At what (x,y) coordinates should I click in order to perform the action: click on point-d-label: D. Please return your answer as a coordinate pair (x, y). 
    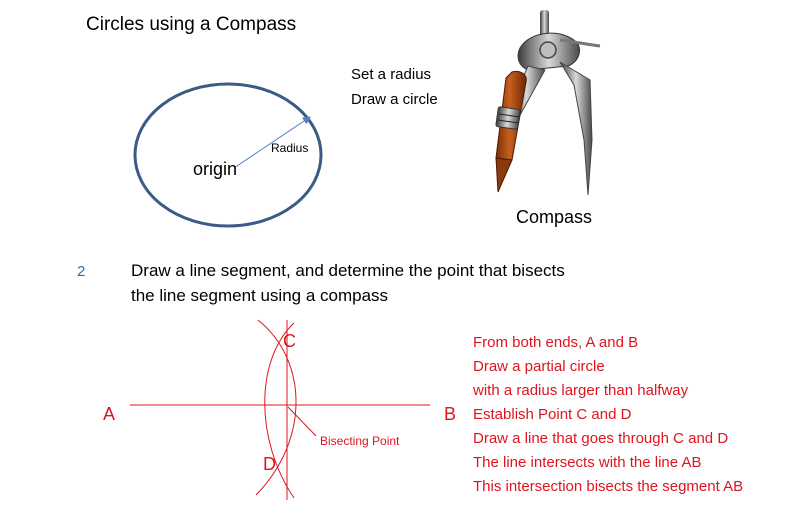
    Looking at the image, I should click on (269, 464).